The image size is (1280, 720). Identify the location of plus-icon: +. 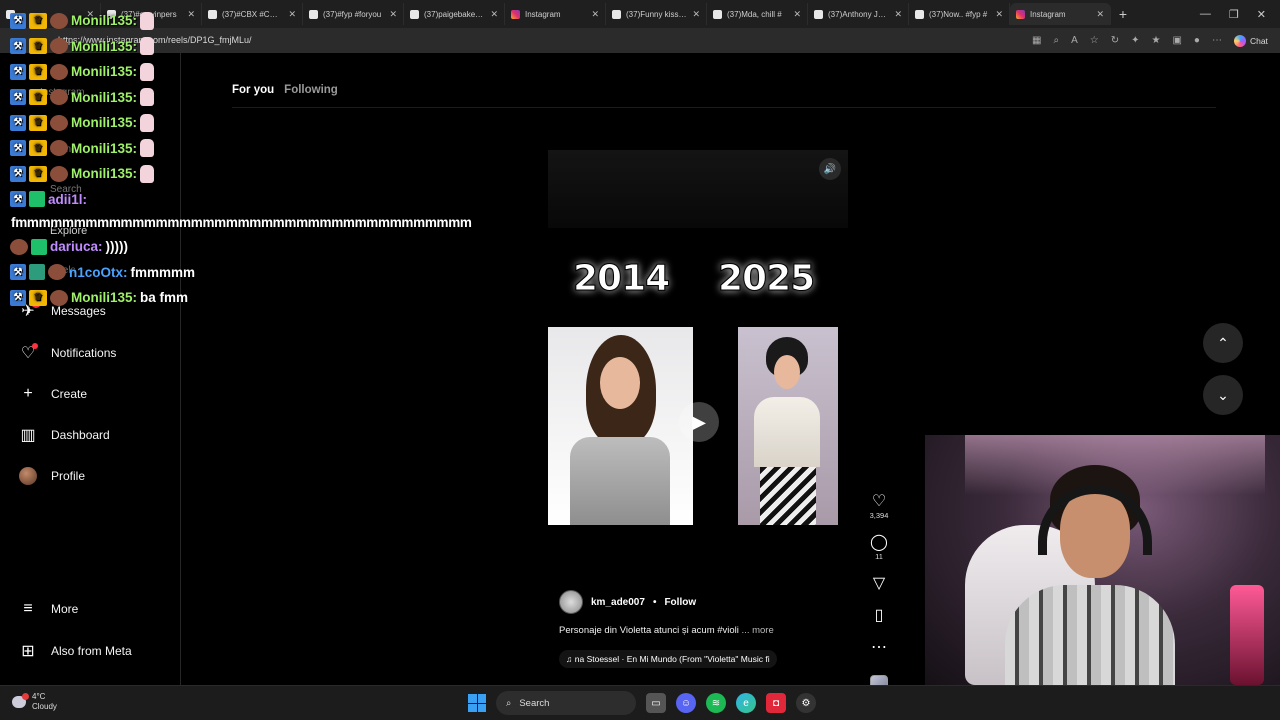
(28, 393).